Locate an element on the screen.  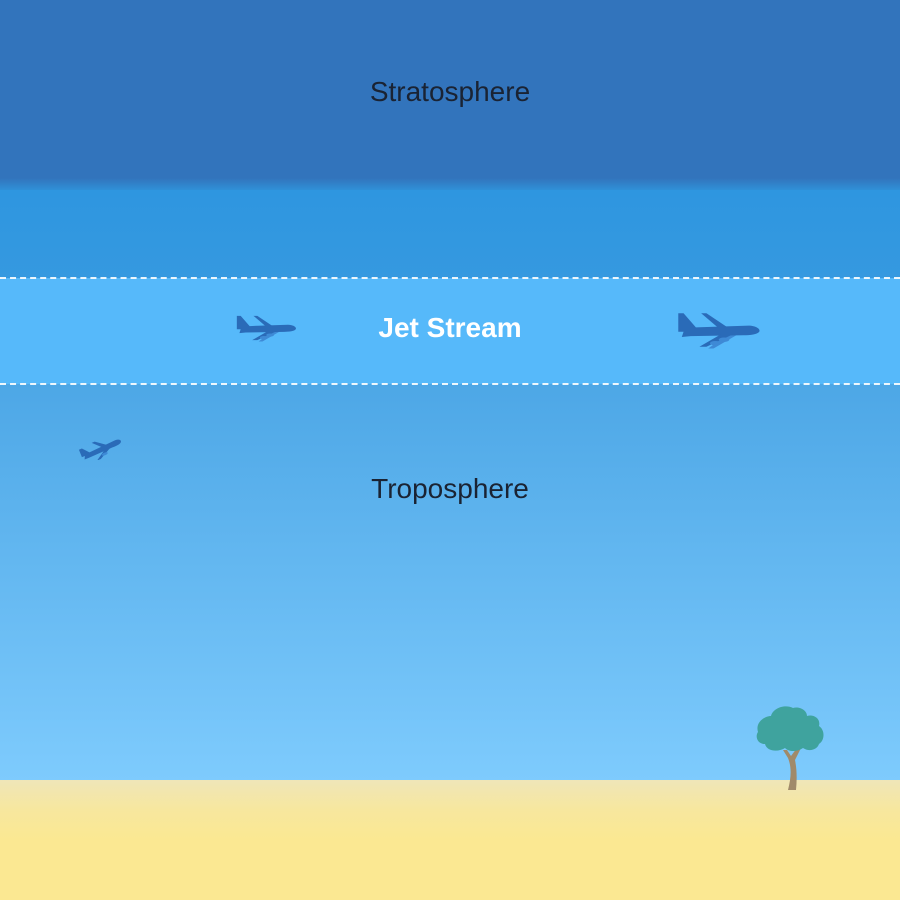
troposphere-label: Troposphere is located at coordinates (450, 488).